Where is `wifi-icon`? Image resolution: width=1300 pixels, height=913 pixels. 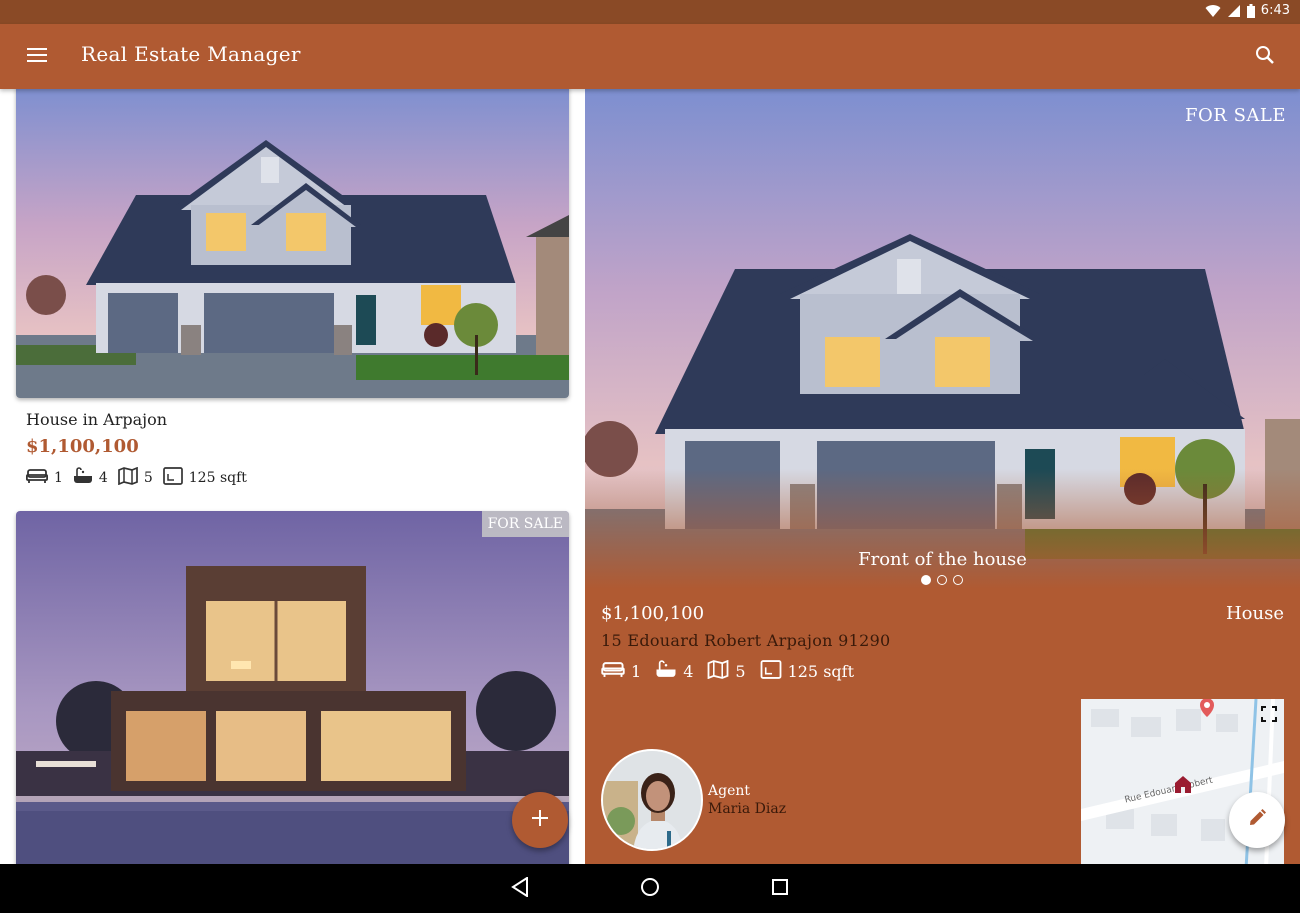
wifi-icon is located at coordinates (1213, 11).